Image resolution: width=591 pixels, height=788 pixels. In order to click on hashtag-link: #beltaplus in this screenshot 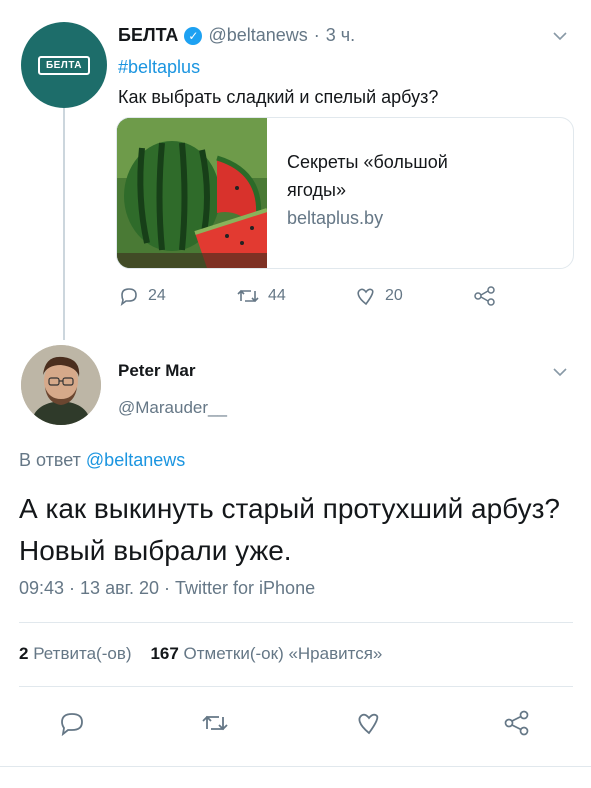, I will do `click(159, 67)`.